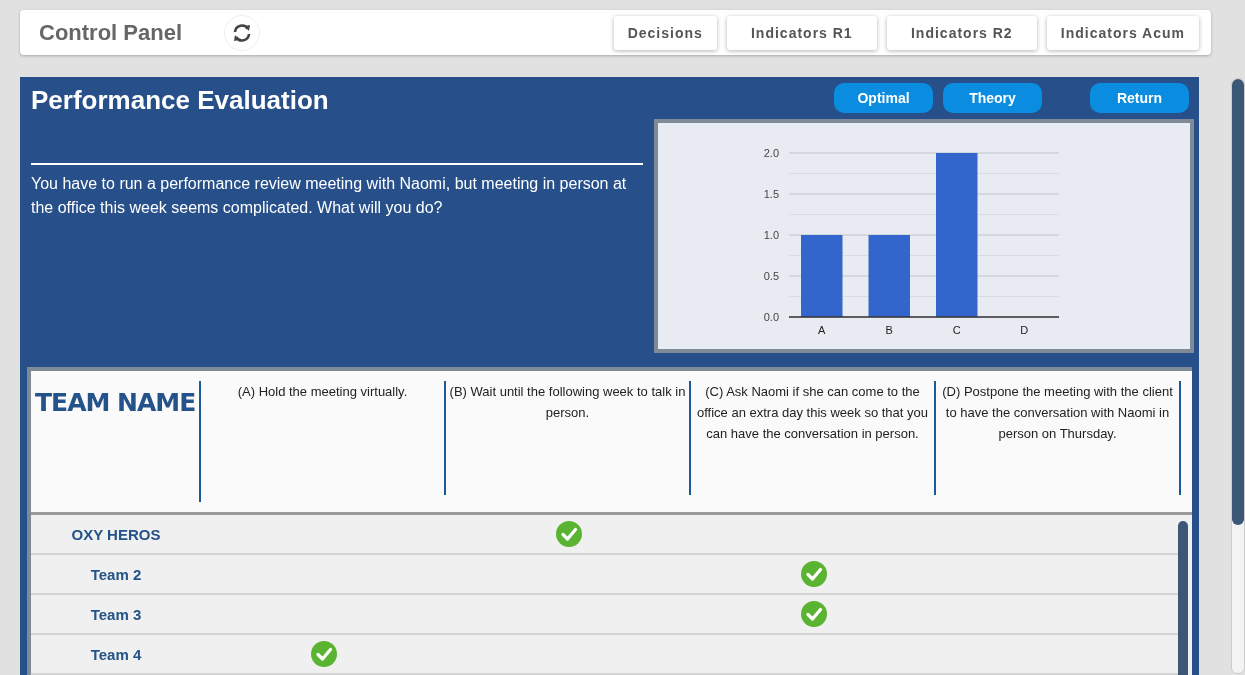 This screenshot has height=675, width=1245. I want to click on action-button: Return, so click(1139, 98).